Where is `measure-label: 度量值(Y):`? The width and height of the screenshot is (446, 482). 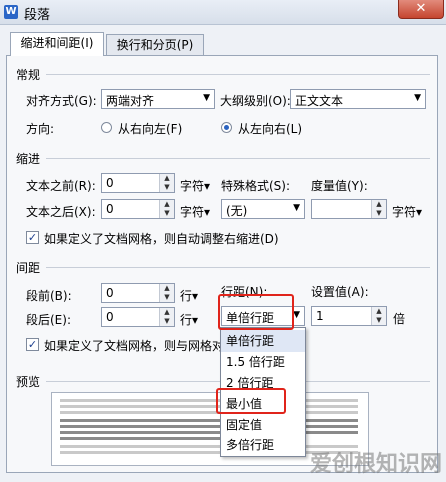
measure-label: 度量值(Y): is located at coordinates (339, 186).